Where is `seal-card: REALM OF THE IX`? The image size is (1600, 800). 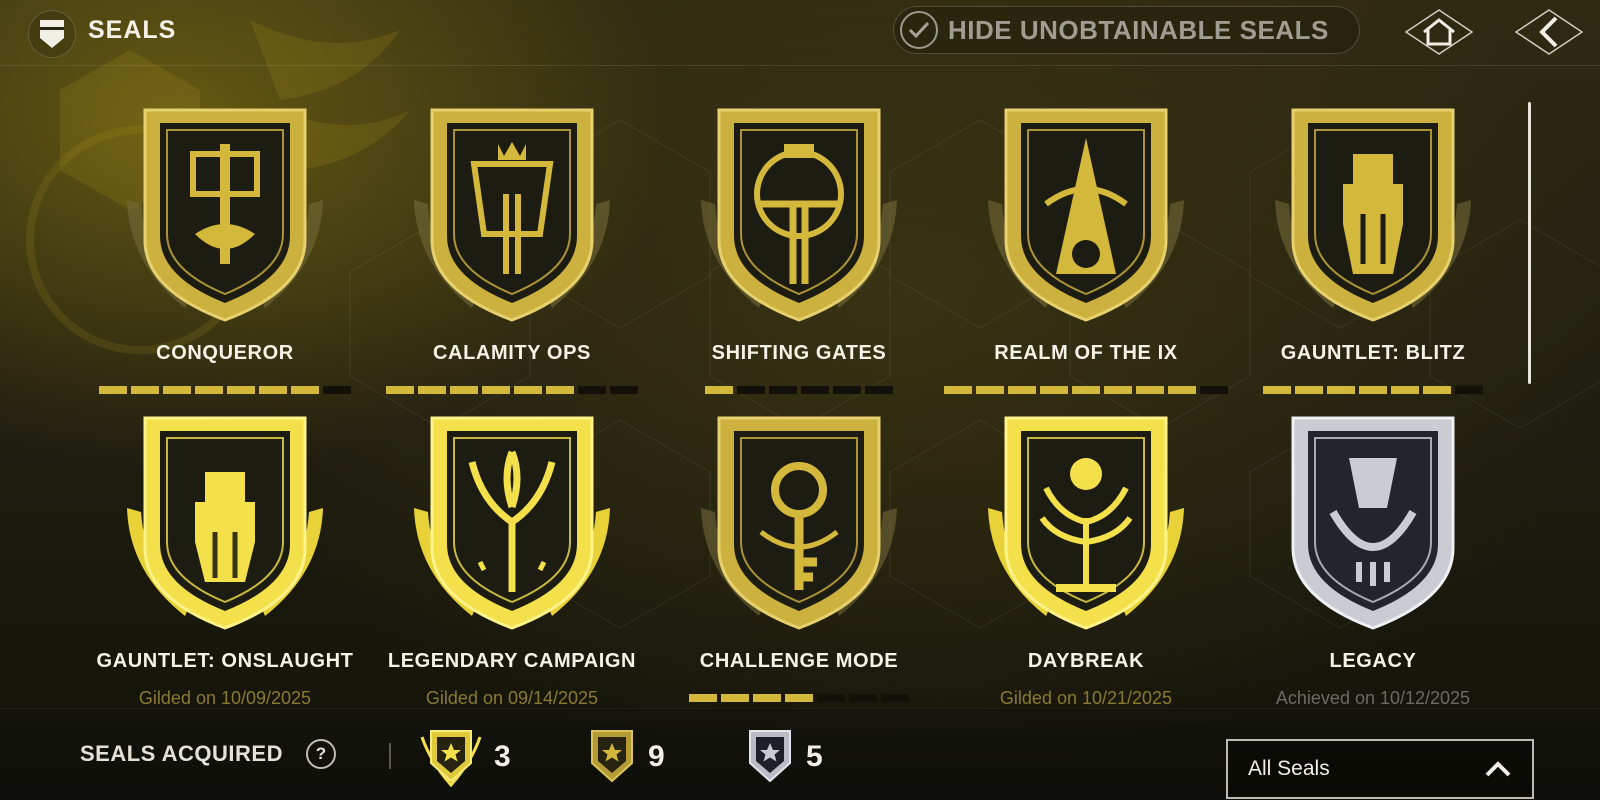
seal-card: REALM OF THE IX is located at coordinates (1086, 254).